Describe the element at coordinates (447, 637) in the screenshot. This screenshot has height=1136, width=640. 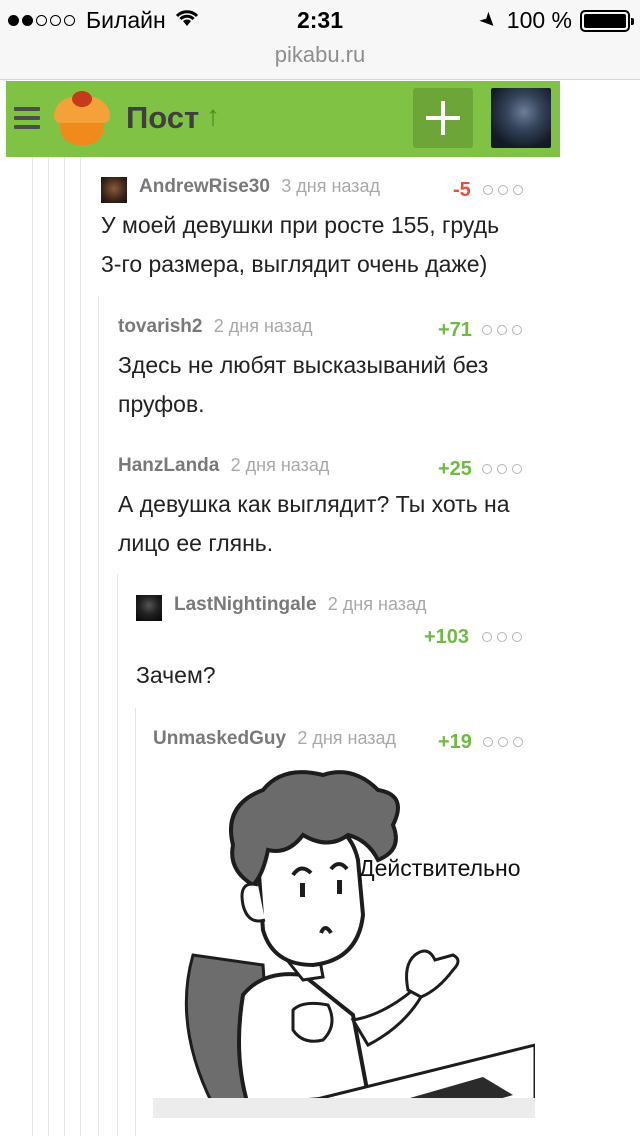
I see `comment-rating: +103` at that location.